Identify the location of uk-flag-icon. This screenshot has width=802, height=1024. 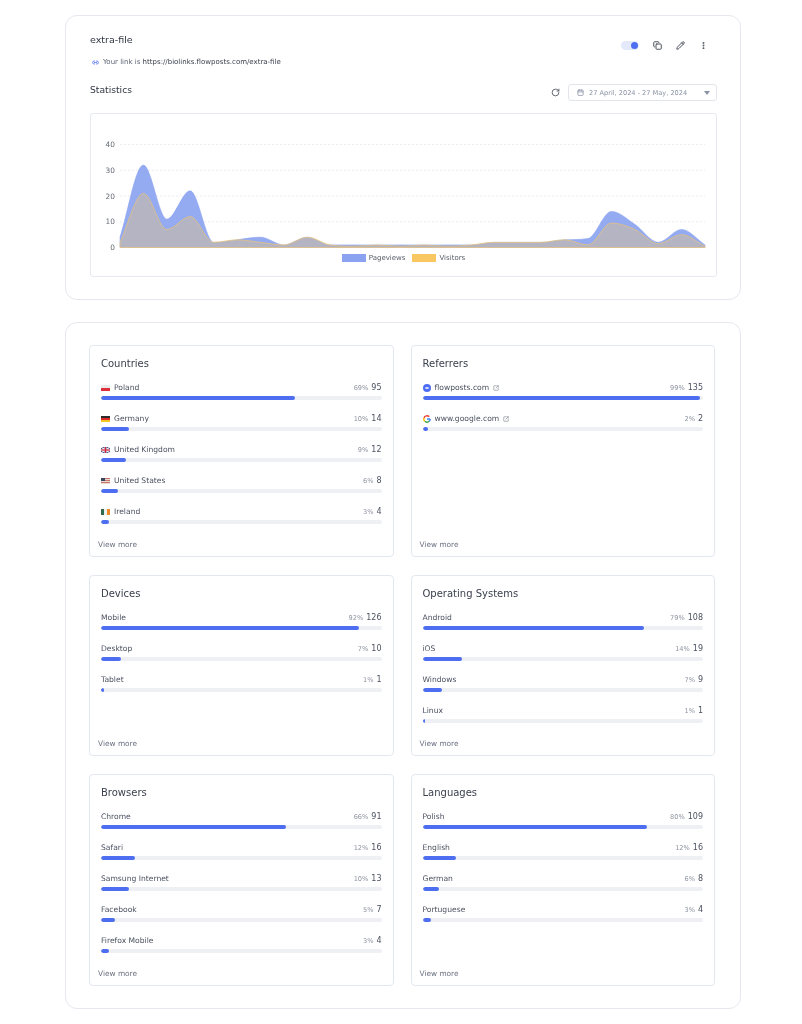
(105, 449).